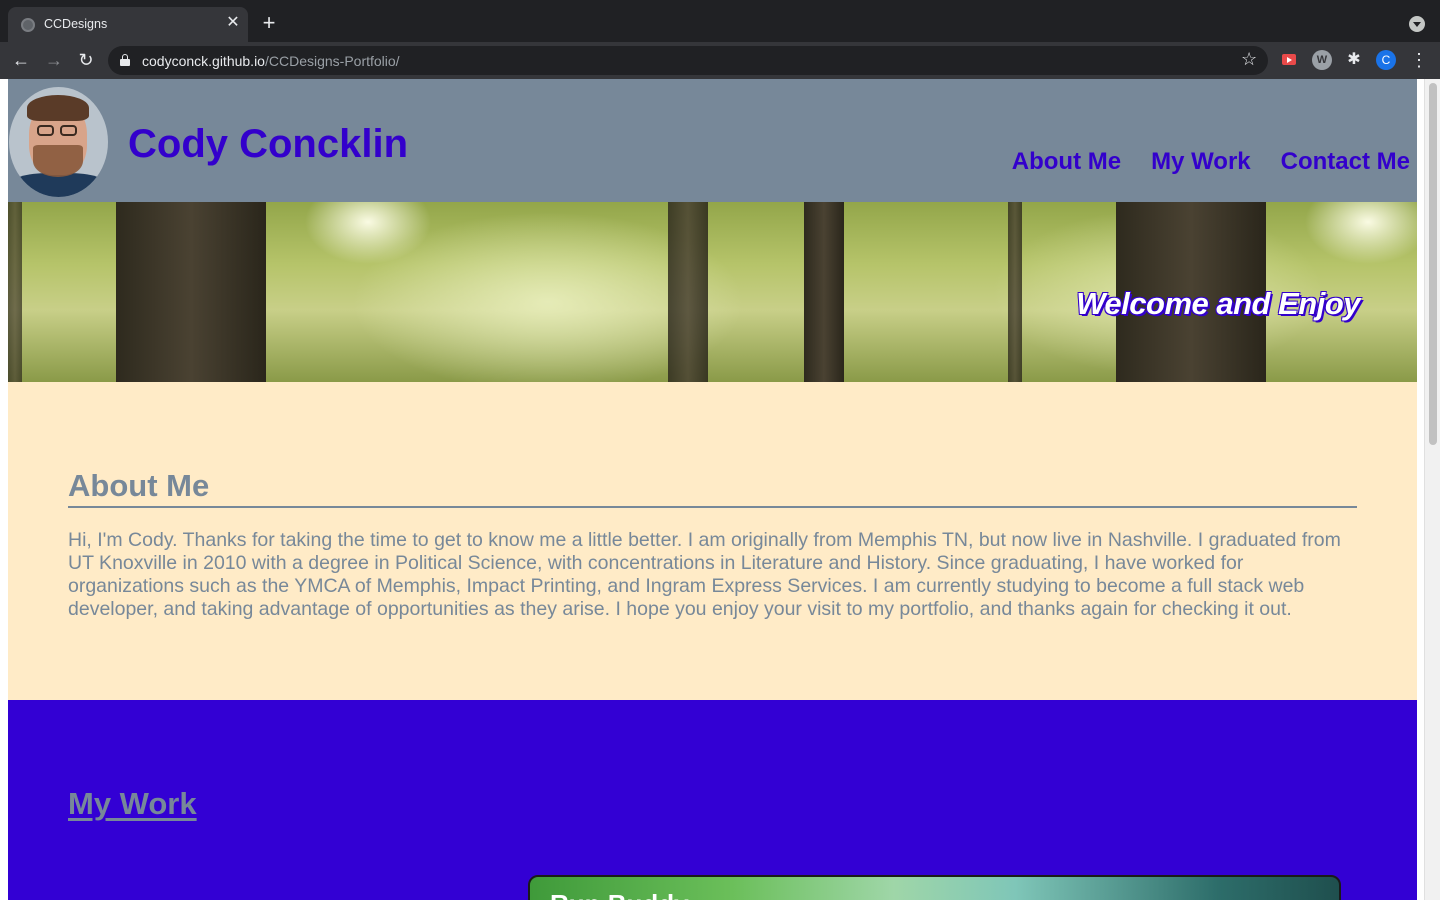 Image resolution: width=1440 pixels, height=900 pixels. Describe the element at coordinates (1345, 162) in the screenshot. I see `nav-link-contact-me: Contact Me` at that location.